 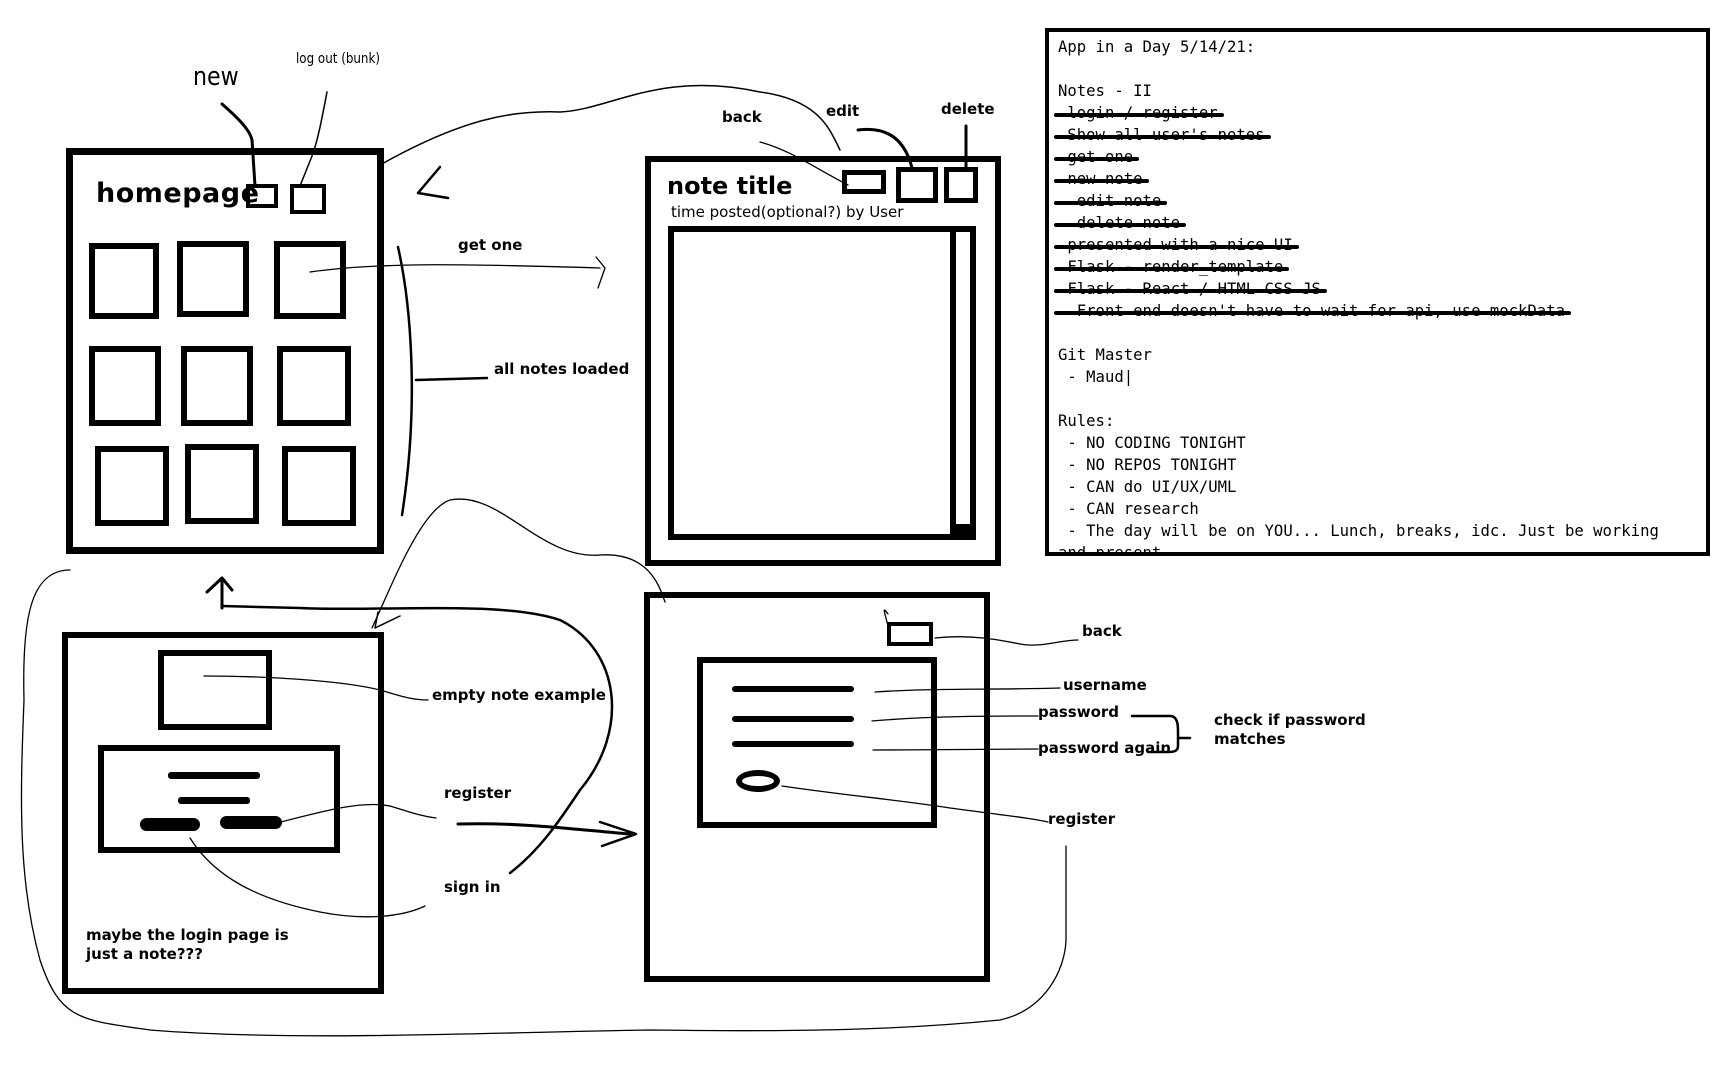 I want to click on notes-panel-line: delete note, so click(x=1120, y=223).